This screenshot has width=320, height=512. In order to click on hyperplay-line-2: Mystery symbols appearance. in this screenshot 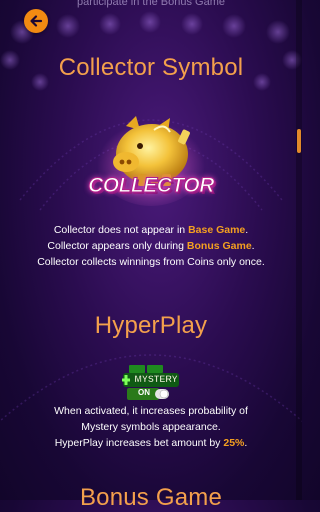, I will do `click(151, 427)`.